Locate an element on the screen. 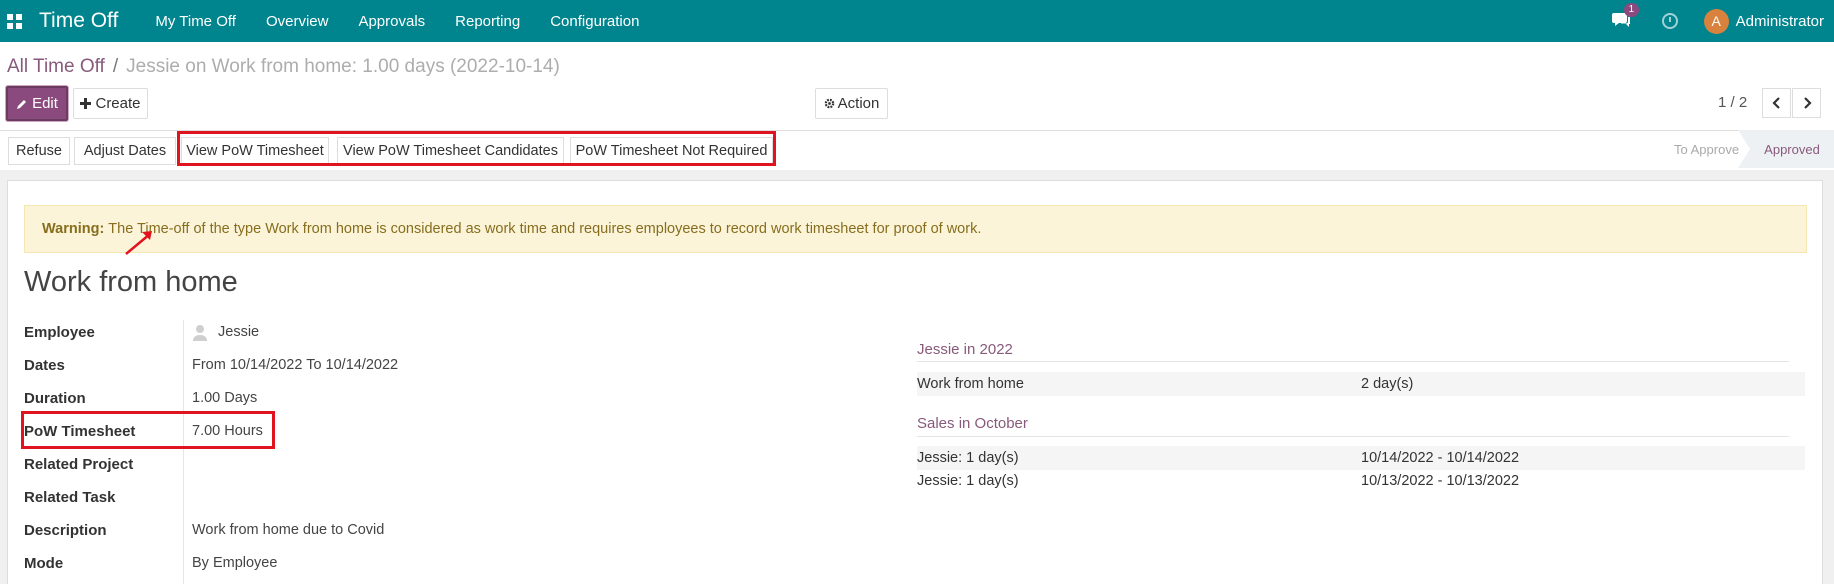 The width and height of the screenshot is (1834, 584). stage-to-approve: To Approve is located at coordinates (1706, 149).